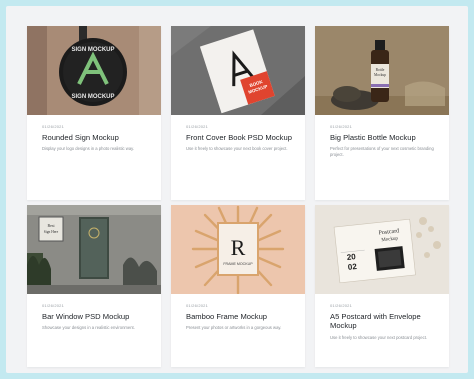  I want to click on thumb-text: FRAME MOCKUP, so click(238, 264).